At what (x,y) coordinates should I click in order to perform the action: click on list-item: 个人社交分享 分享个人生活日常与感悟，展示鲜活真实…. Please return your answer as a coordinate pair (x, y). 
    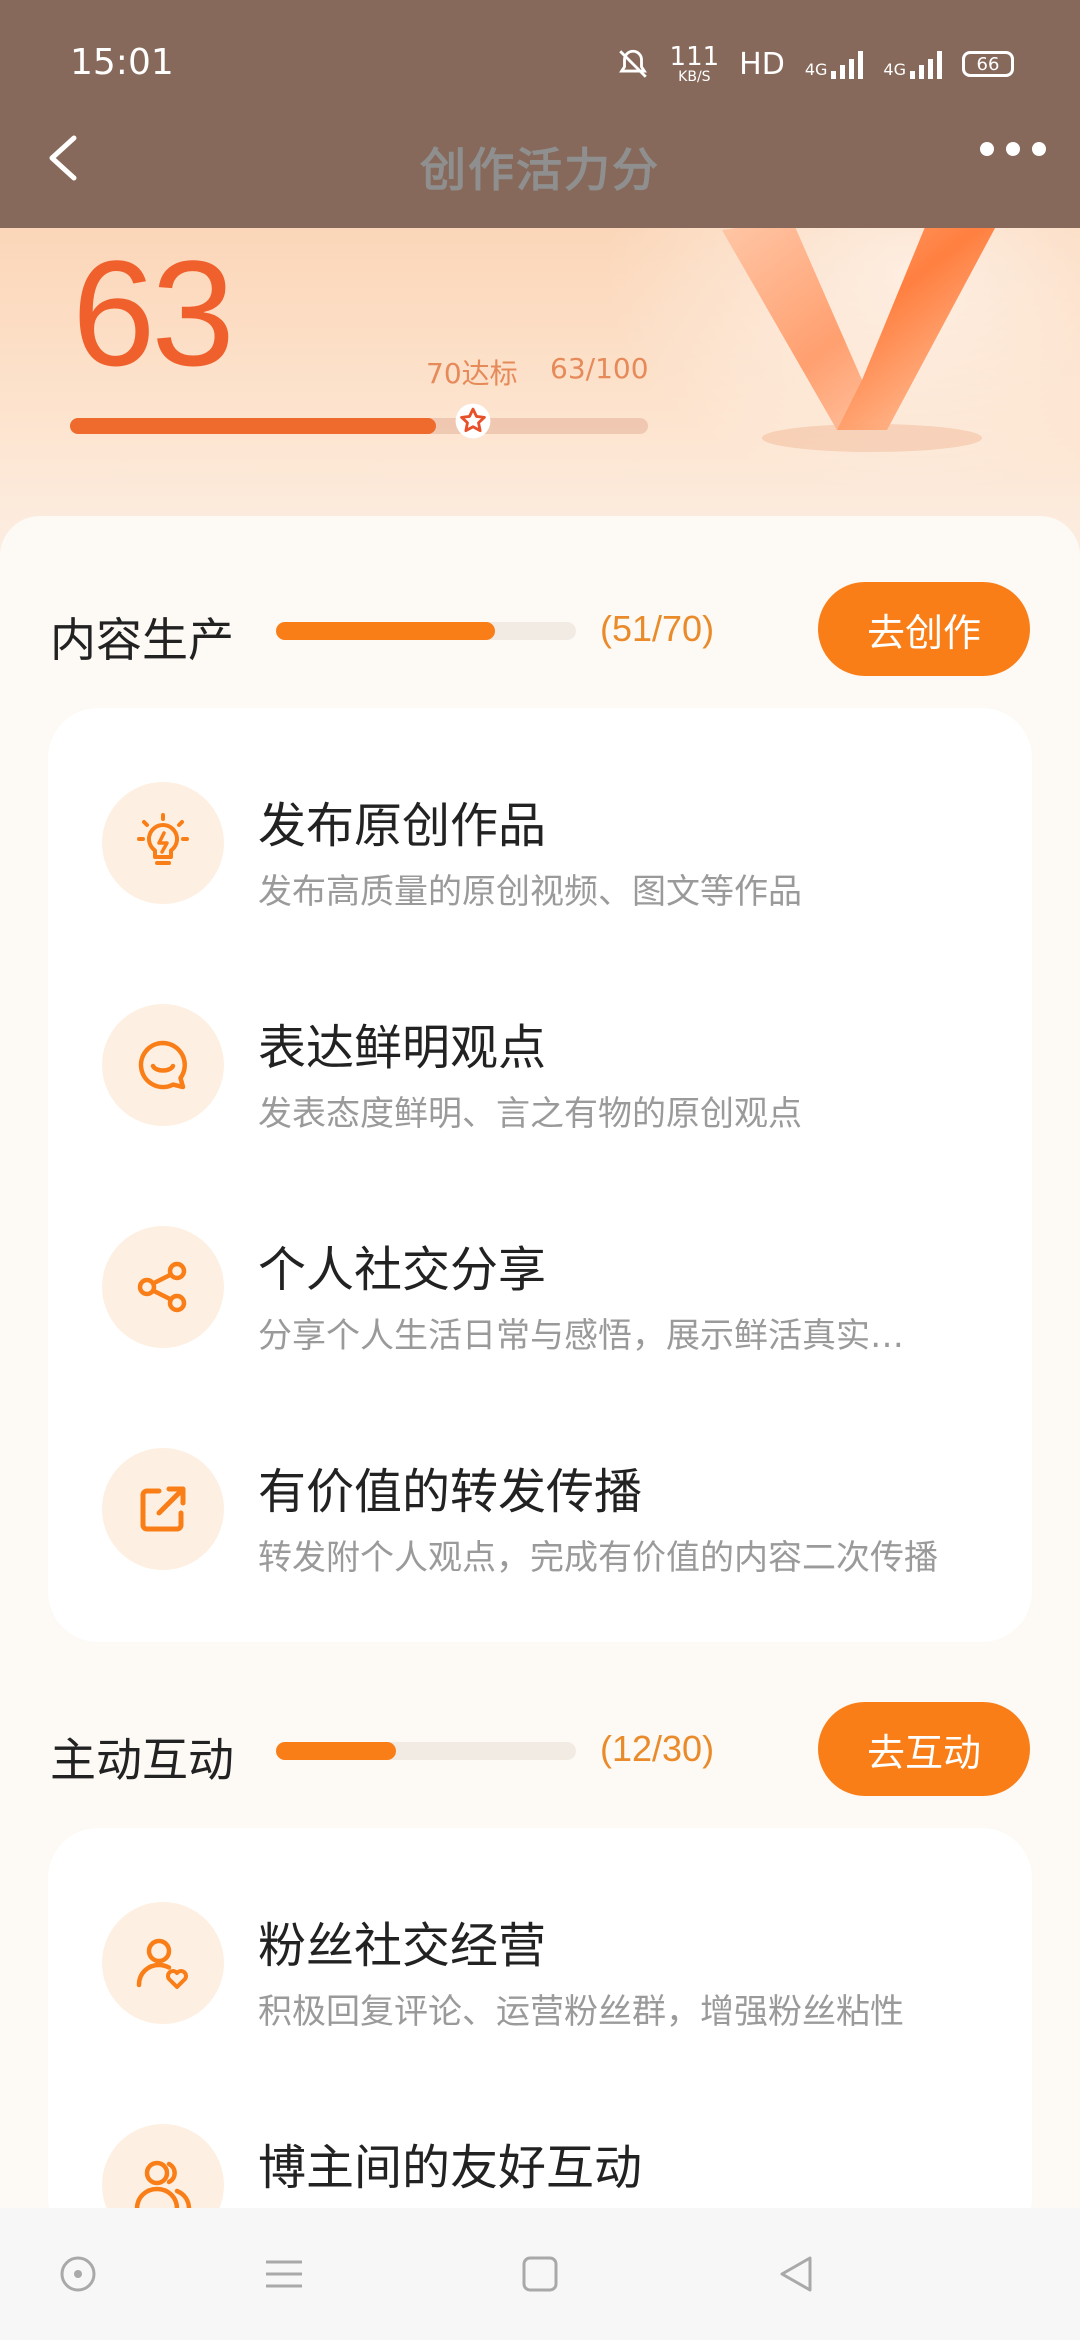
    Looking at the image, I should click on (540, 1291).